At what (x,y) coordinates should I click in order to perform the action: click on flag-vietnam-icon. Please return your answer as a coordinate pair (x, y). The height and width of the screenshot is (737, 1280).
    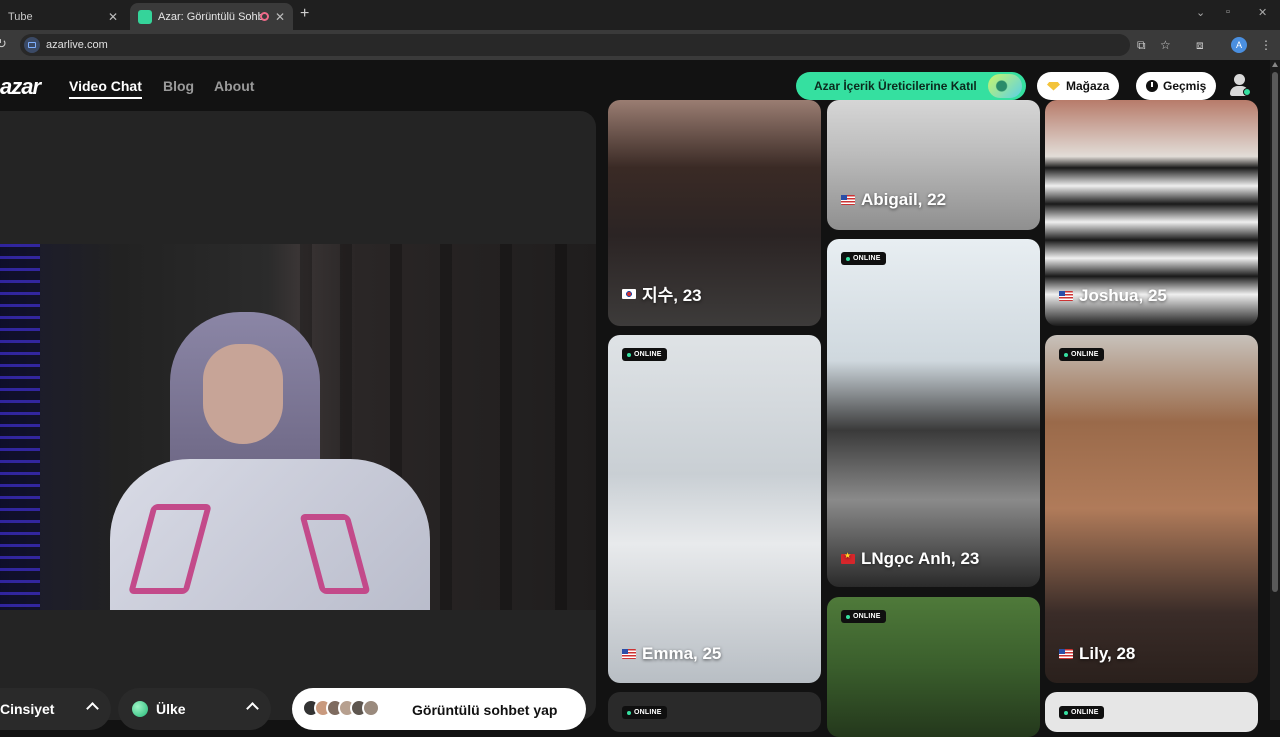
    Looking at the image, I should click on (848, 557).